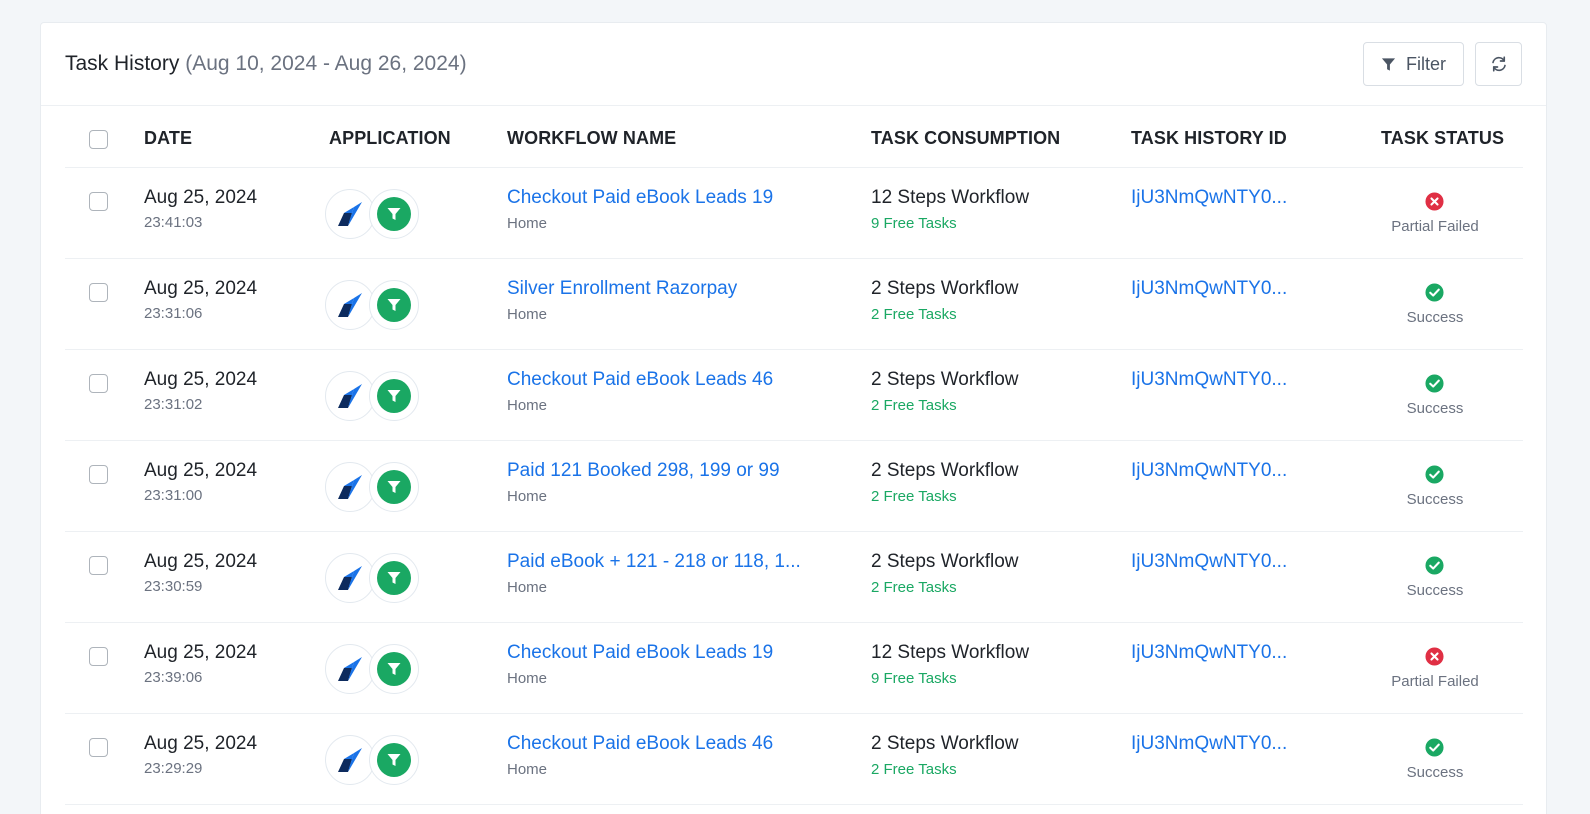 The image size is (1590, 814). What do you see at coordinates (98, 139) in the screenshot?
I see `select-all-checkbox` at bounding box center [98, 139].